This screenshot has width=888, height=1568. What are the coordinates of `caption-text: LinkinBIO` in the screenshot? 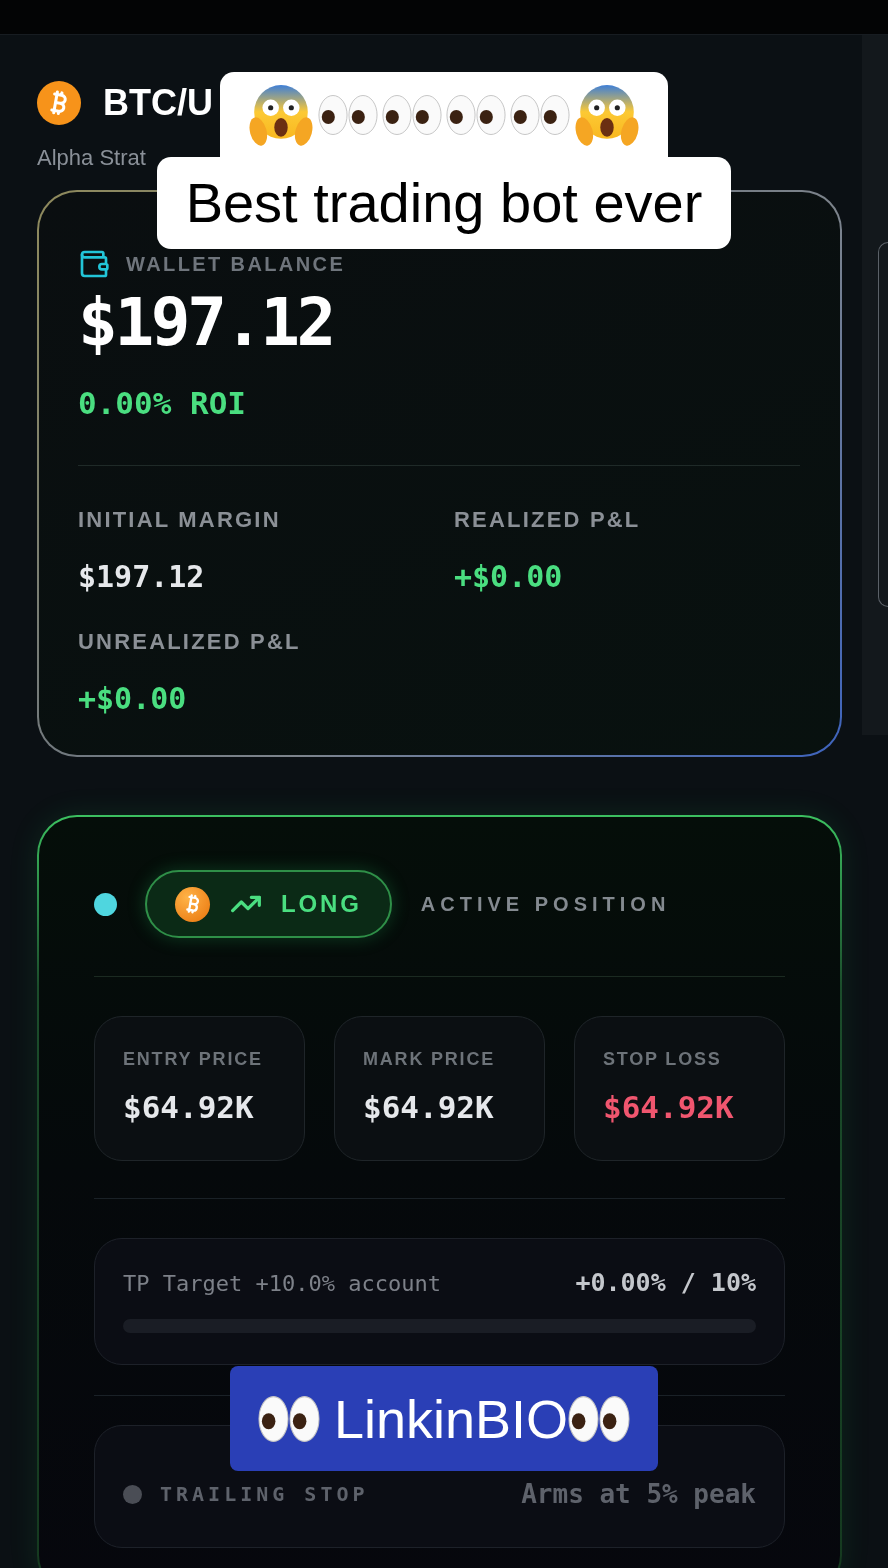 It's located at (451, 1418).